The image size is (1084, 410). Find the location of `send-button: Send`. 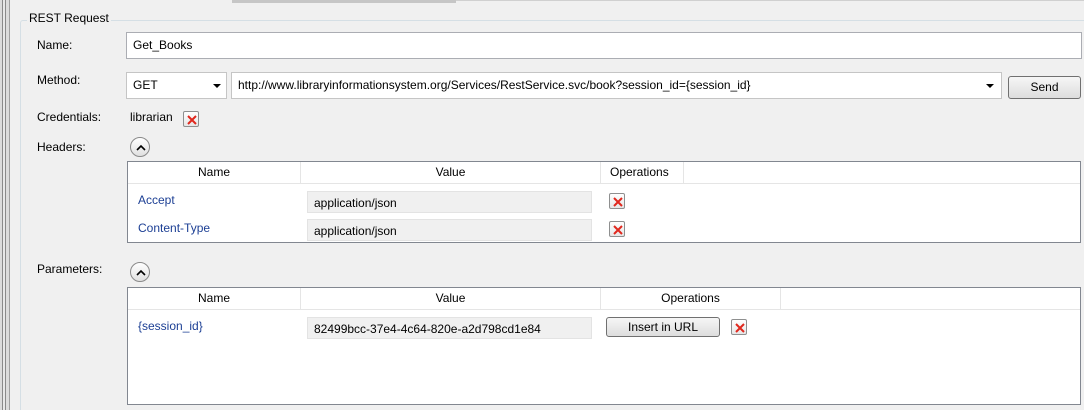

send-button: Send is located at coordinates (1044, 87).